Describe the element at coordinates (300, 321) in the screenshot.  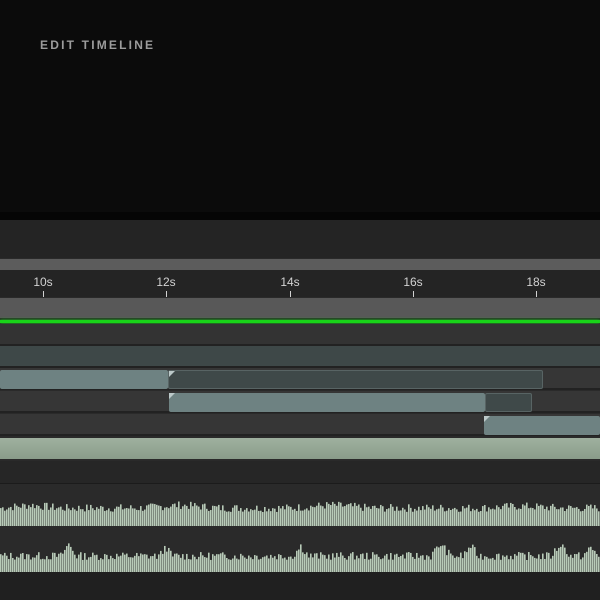
I see `playhead-line` at that location.